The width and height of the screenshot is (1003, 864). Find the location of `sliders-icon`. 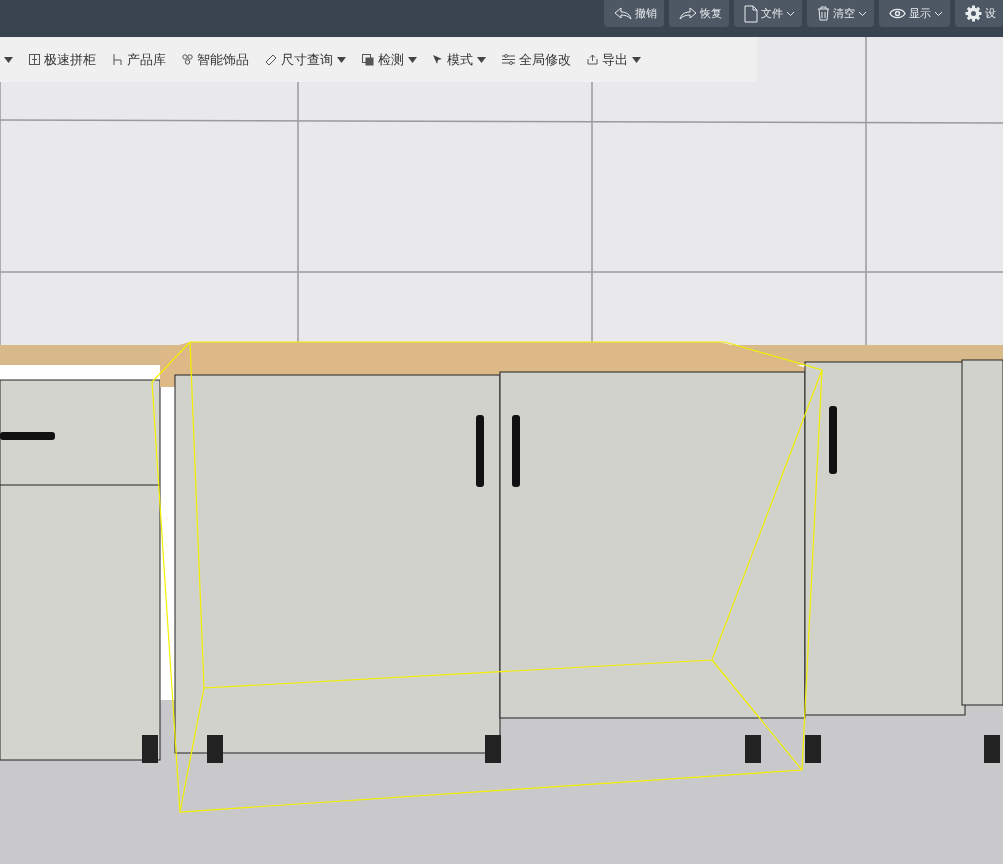

sliders-icon is located at coordinates (508, 59).